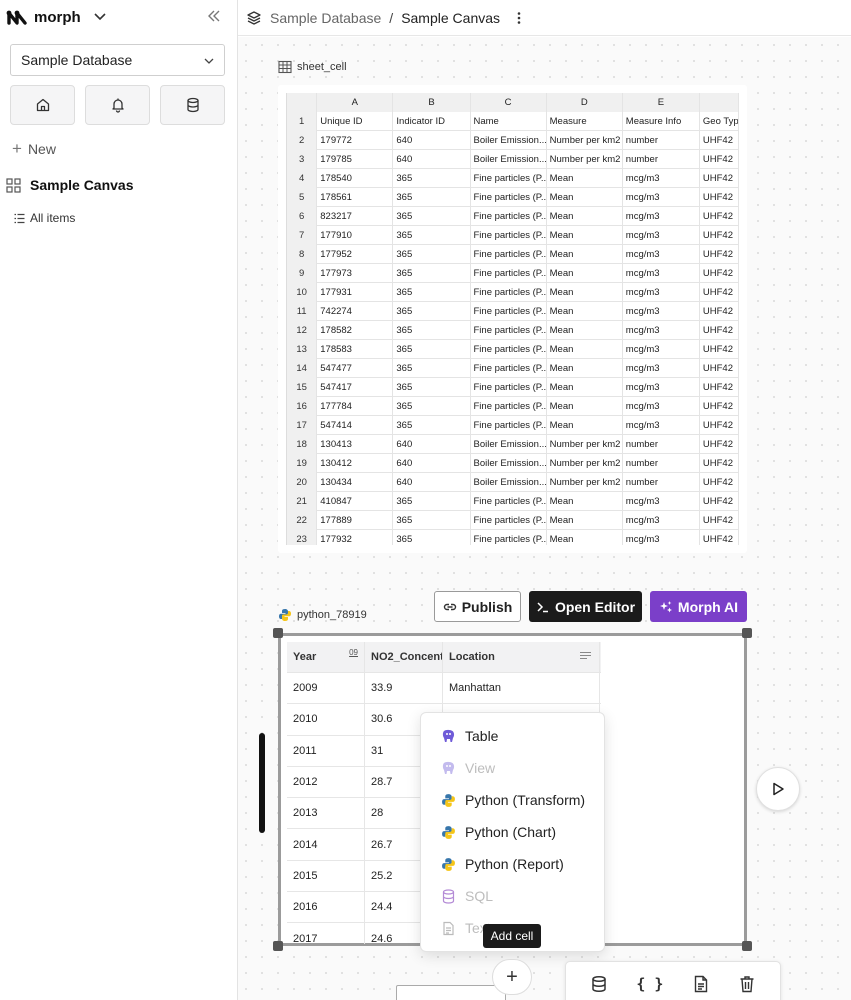 This screenshot has height=1000, width=851. I want to click on publish-button: Publish, so click(477, 606).